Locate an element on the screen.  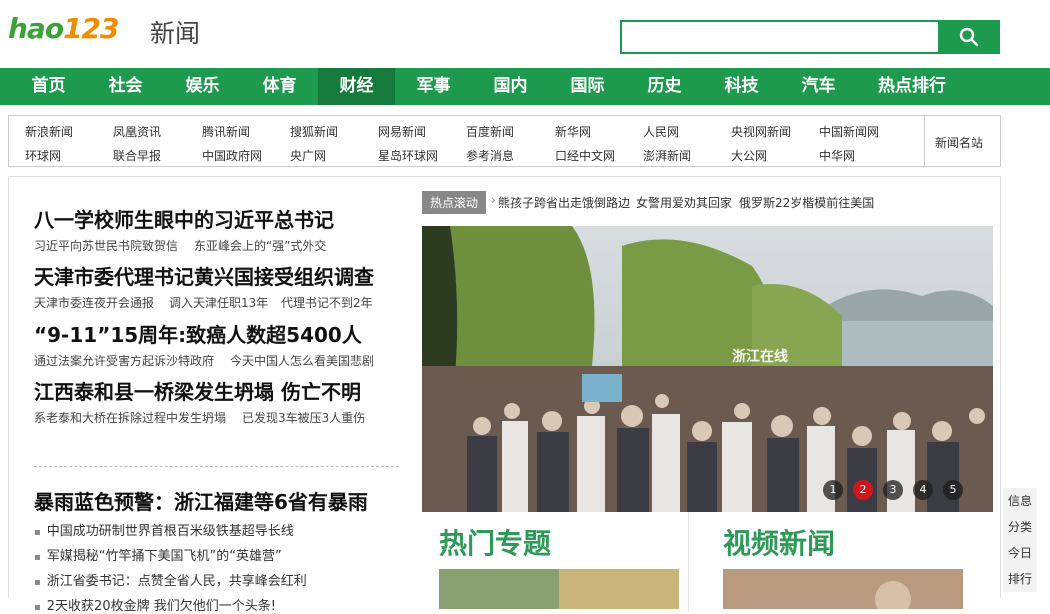
search-button is located at coordinates (969, 37).